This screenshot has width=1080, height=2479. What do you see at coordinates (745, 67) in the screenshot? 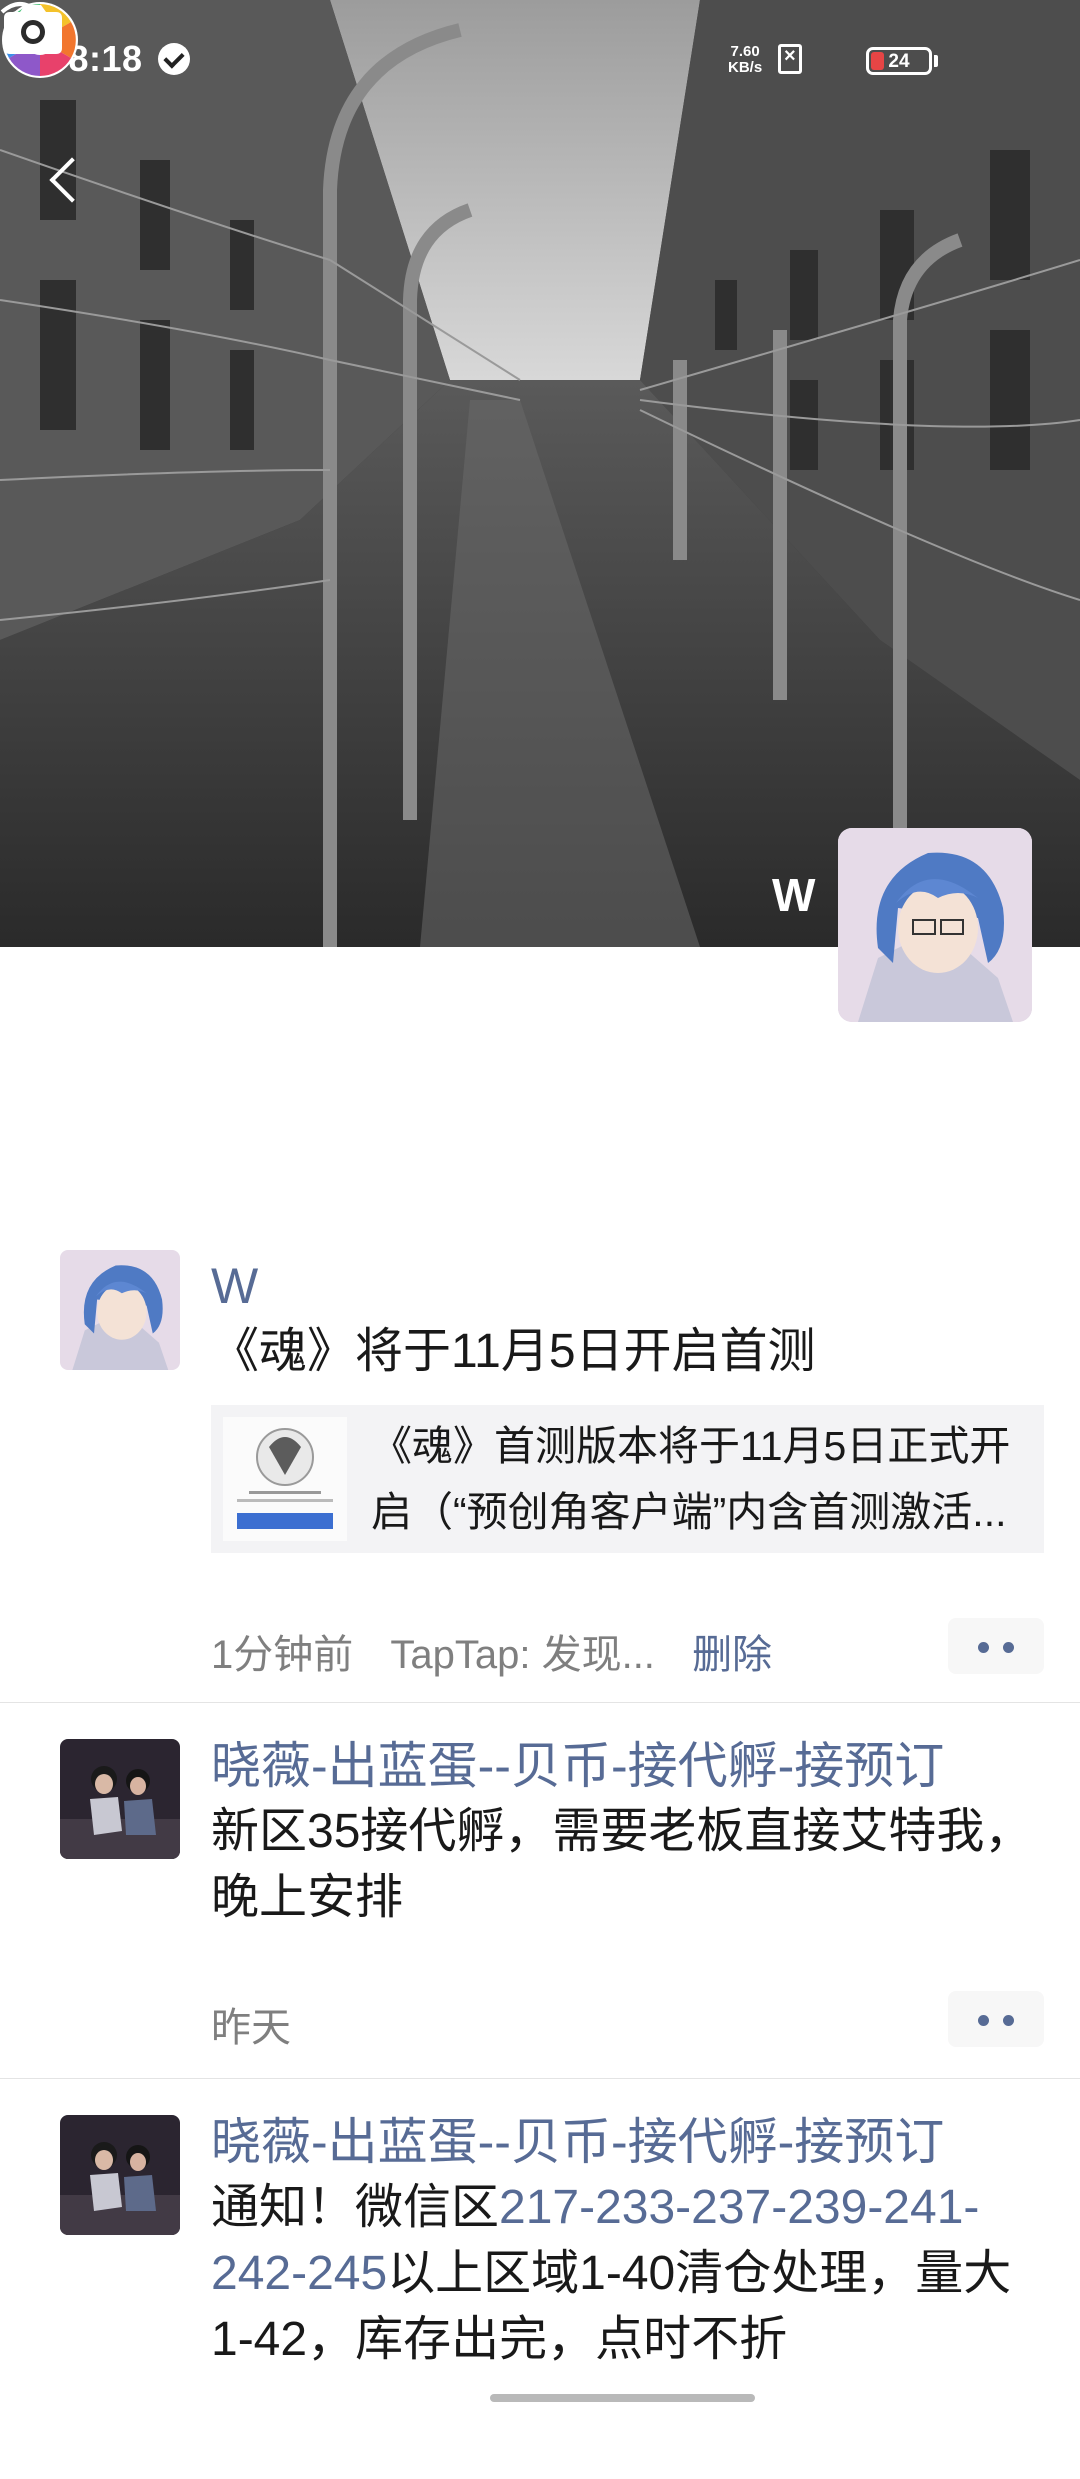
I see `network-speed-unit: KB/s` at bounding box center [745, 67].